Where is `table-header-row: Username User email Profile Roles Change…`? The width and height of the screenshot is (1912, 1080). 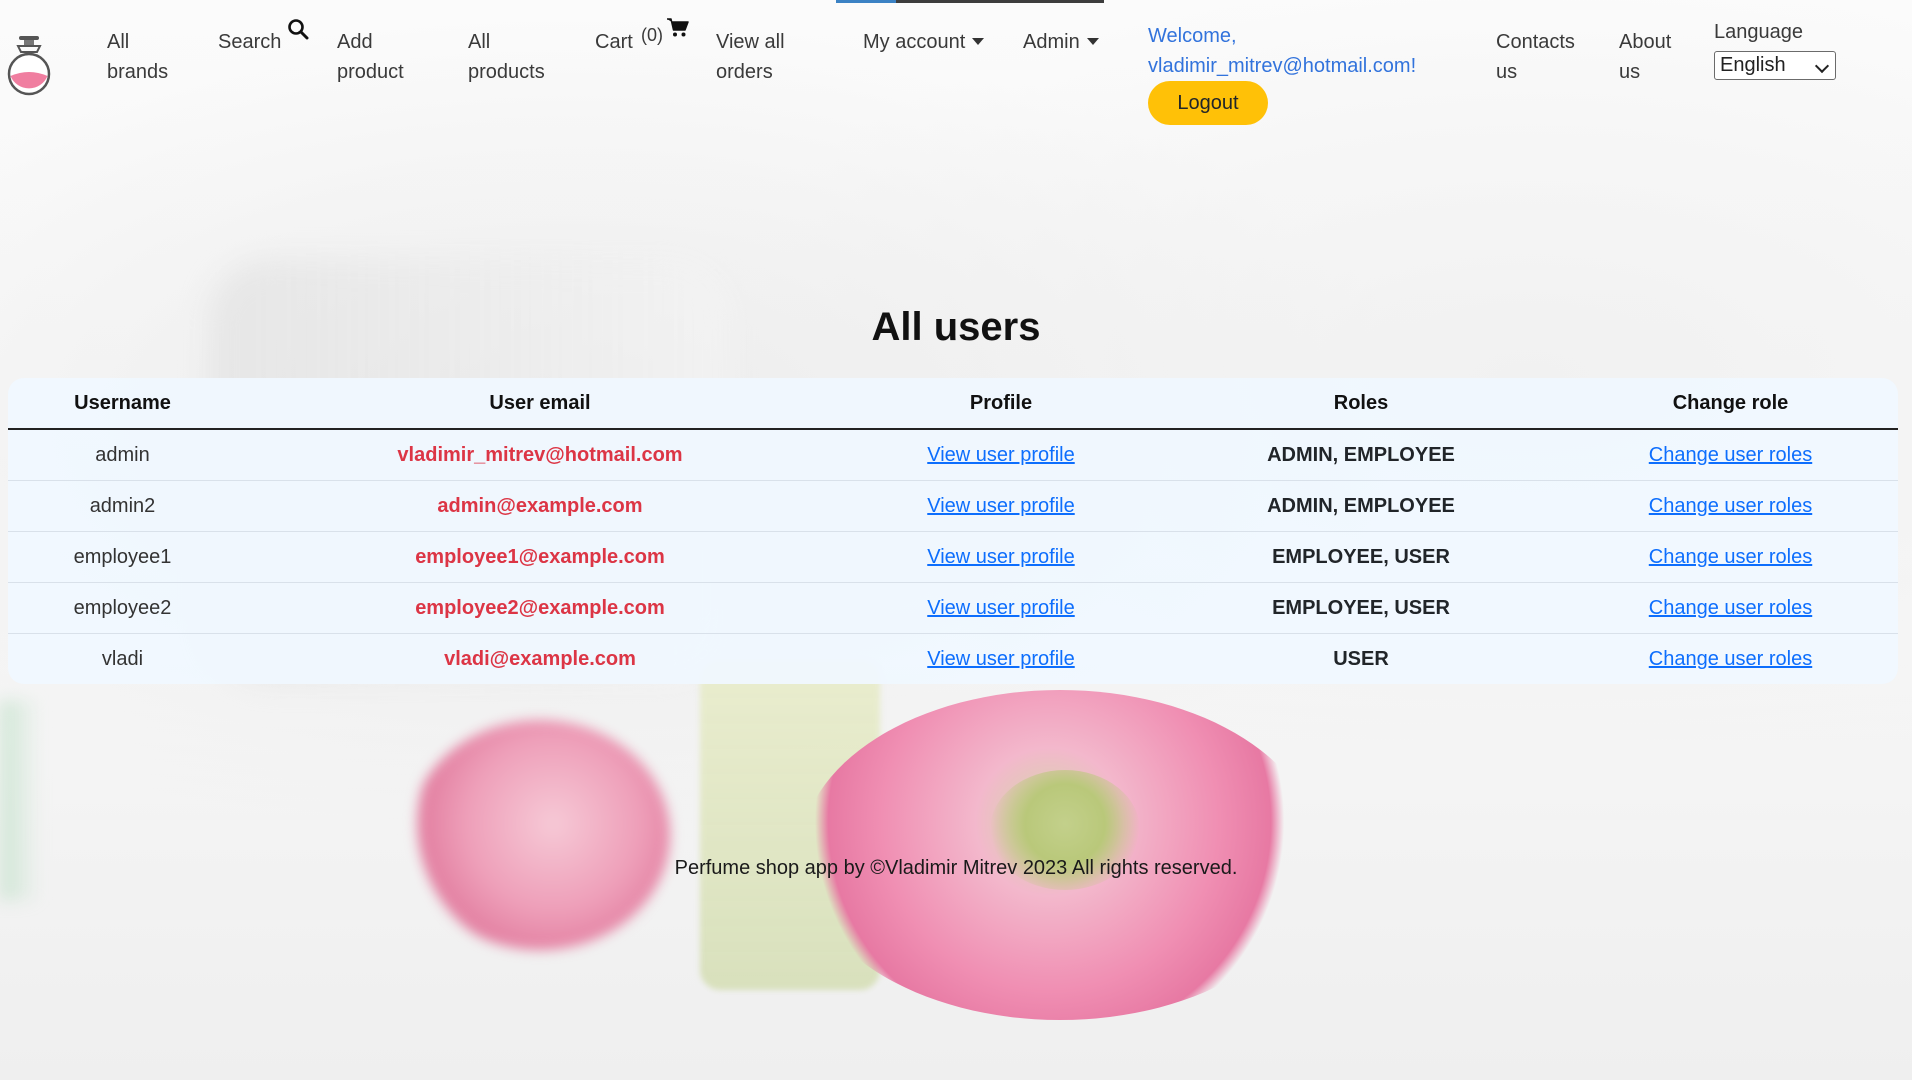 table-header-row: Username User email Profile Roles Change… is located at coordinates (953, 404).